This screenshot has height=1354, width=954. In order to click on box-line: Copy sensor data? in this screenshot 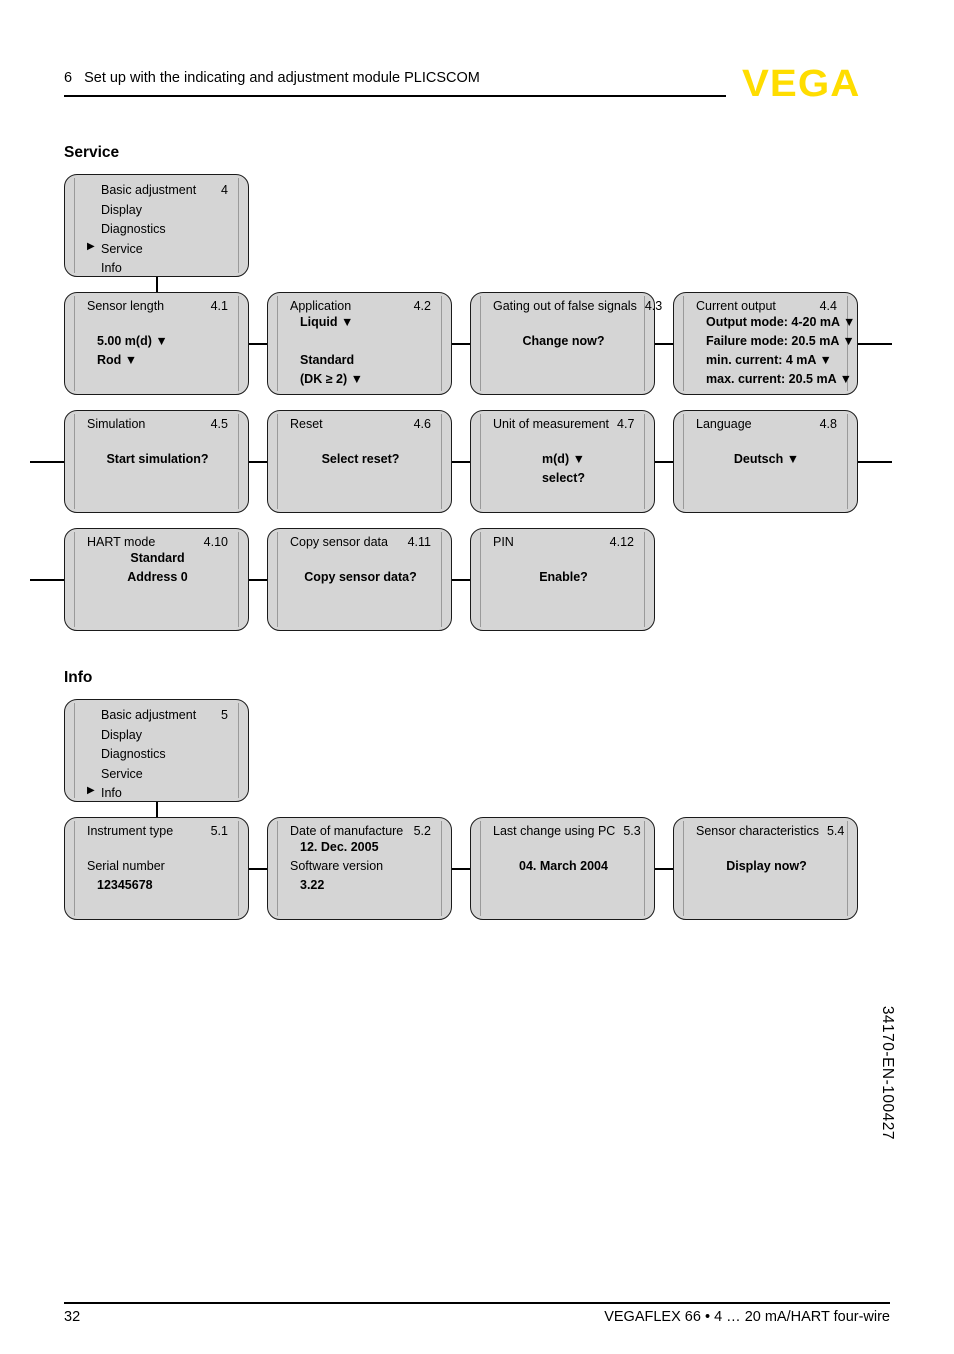, I will do `click(360, 577)`.